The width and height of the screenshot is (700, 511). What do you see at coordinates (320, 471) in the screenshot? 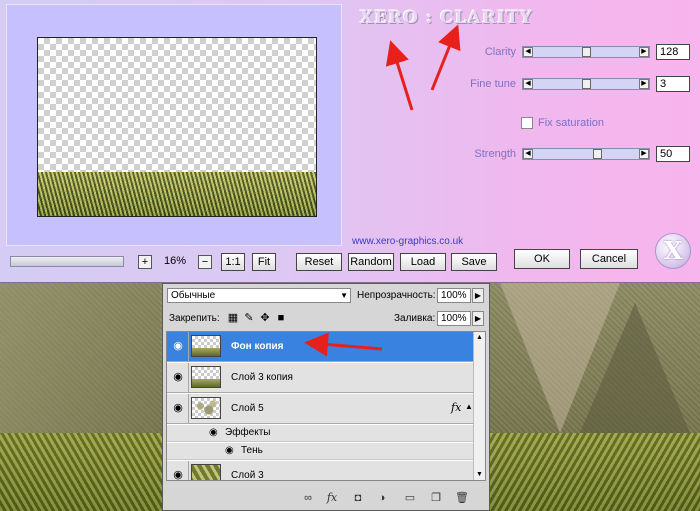
I see `layer-row-layer3: ◉ Слой 3` at bounding box center [320, 471].